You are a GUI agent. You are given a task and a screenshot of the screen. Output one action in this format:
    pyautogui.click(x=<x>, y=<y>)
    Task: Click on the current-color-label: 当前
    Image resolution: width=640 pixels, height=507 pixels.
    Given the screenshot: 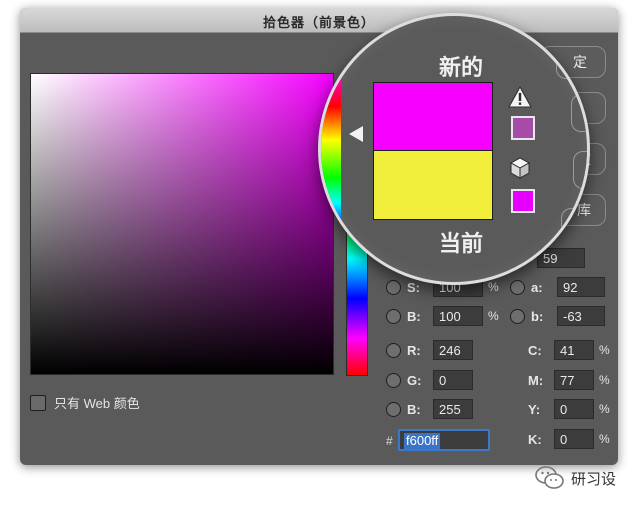 What is the action you would take?
    pyautogui.click(x=460, y=243)
    